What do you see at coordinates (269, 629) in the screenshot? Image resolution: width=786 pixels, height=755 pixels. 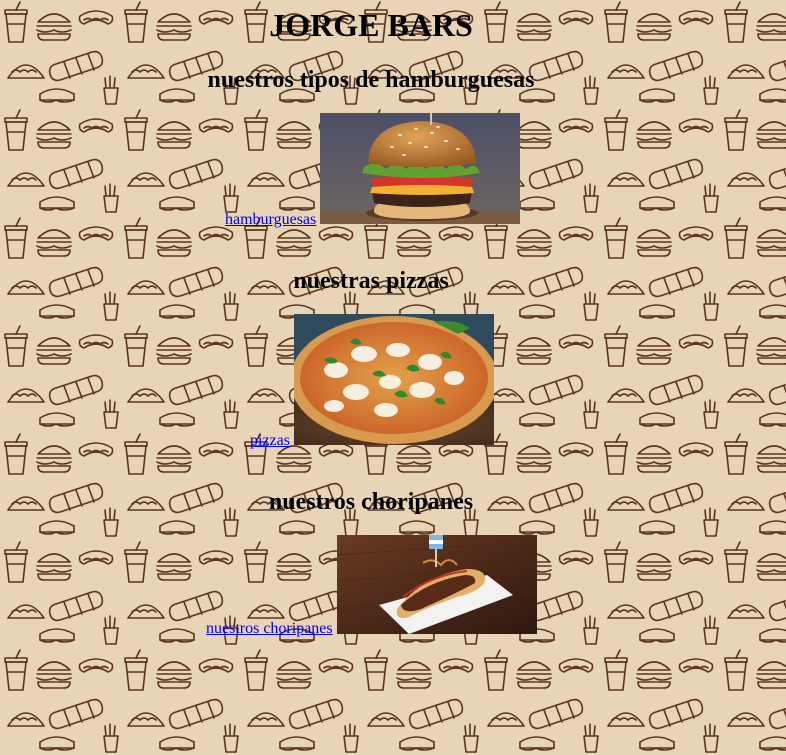 I see `link-choripanes: nuestros choripanes` at bounding box center [269, 629].